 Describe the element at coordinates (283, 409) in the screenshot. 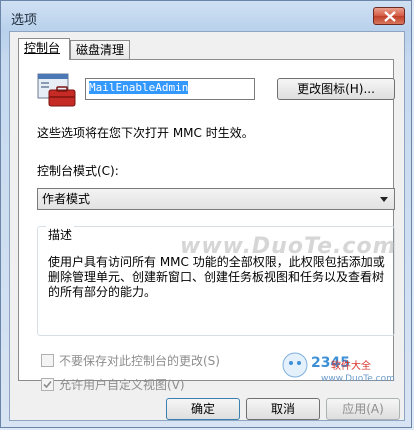

I see `cancel-button: 取消` at that location.